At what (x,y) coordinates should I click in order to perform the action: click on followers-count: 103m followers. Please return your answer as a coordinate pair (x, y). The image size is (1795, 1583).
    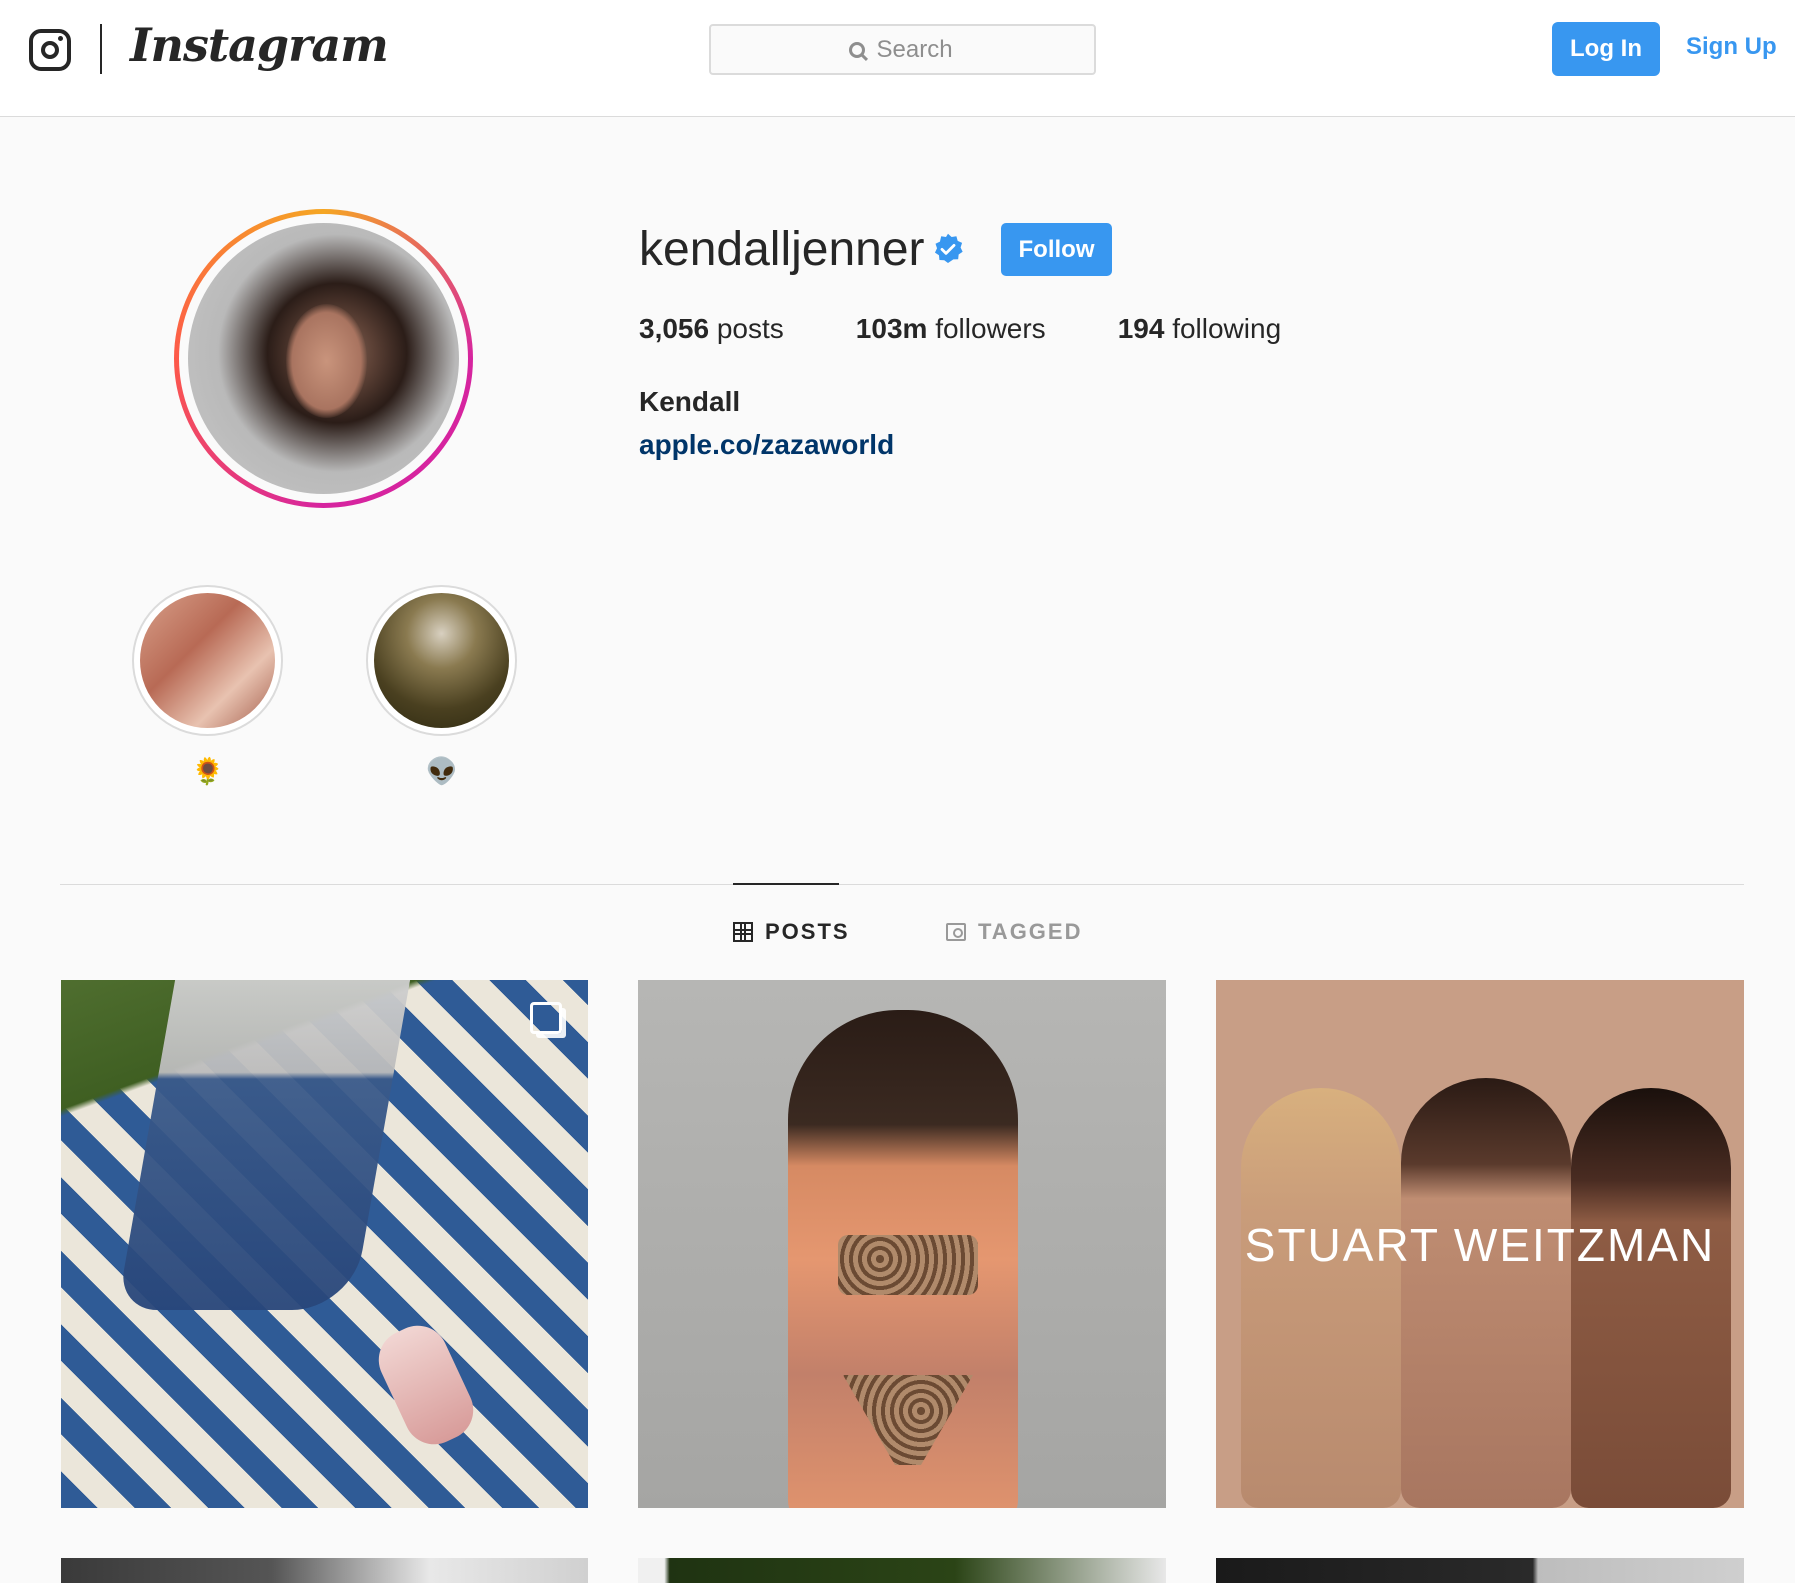
    Looking at the image, I should click on (951, 329).